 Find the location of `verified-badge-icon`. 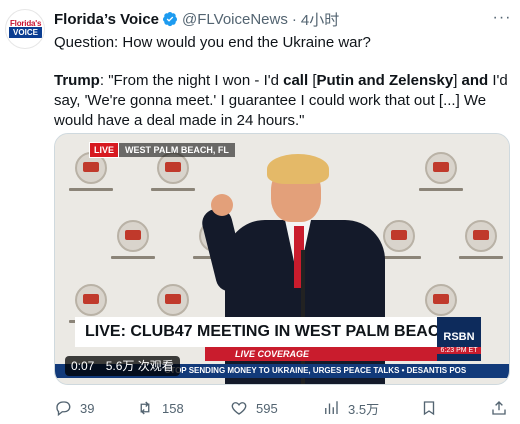

verified-badge-icon is located at coordinates (170, 19).